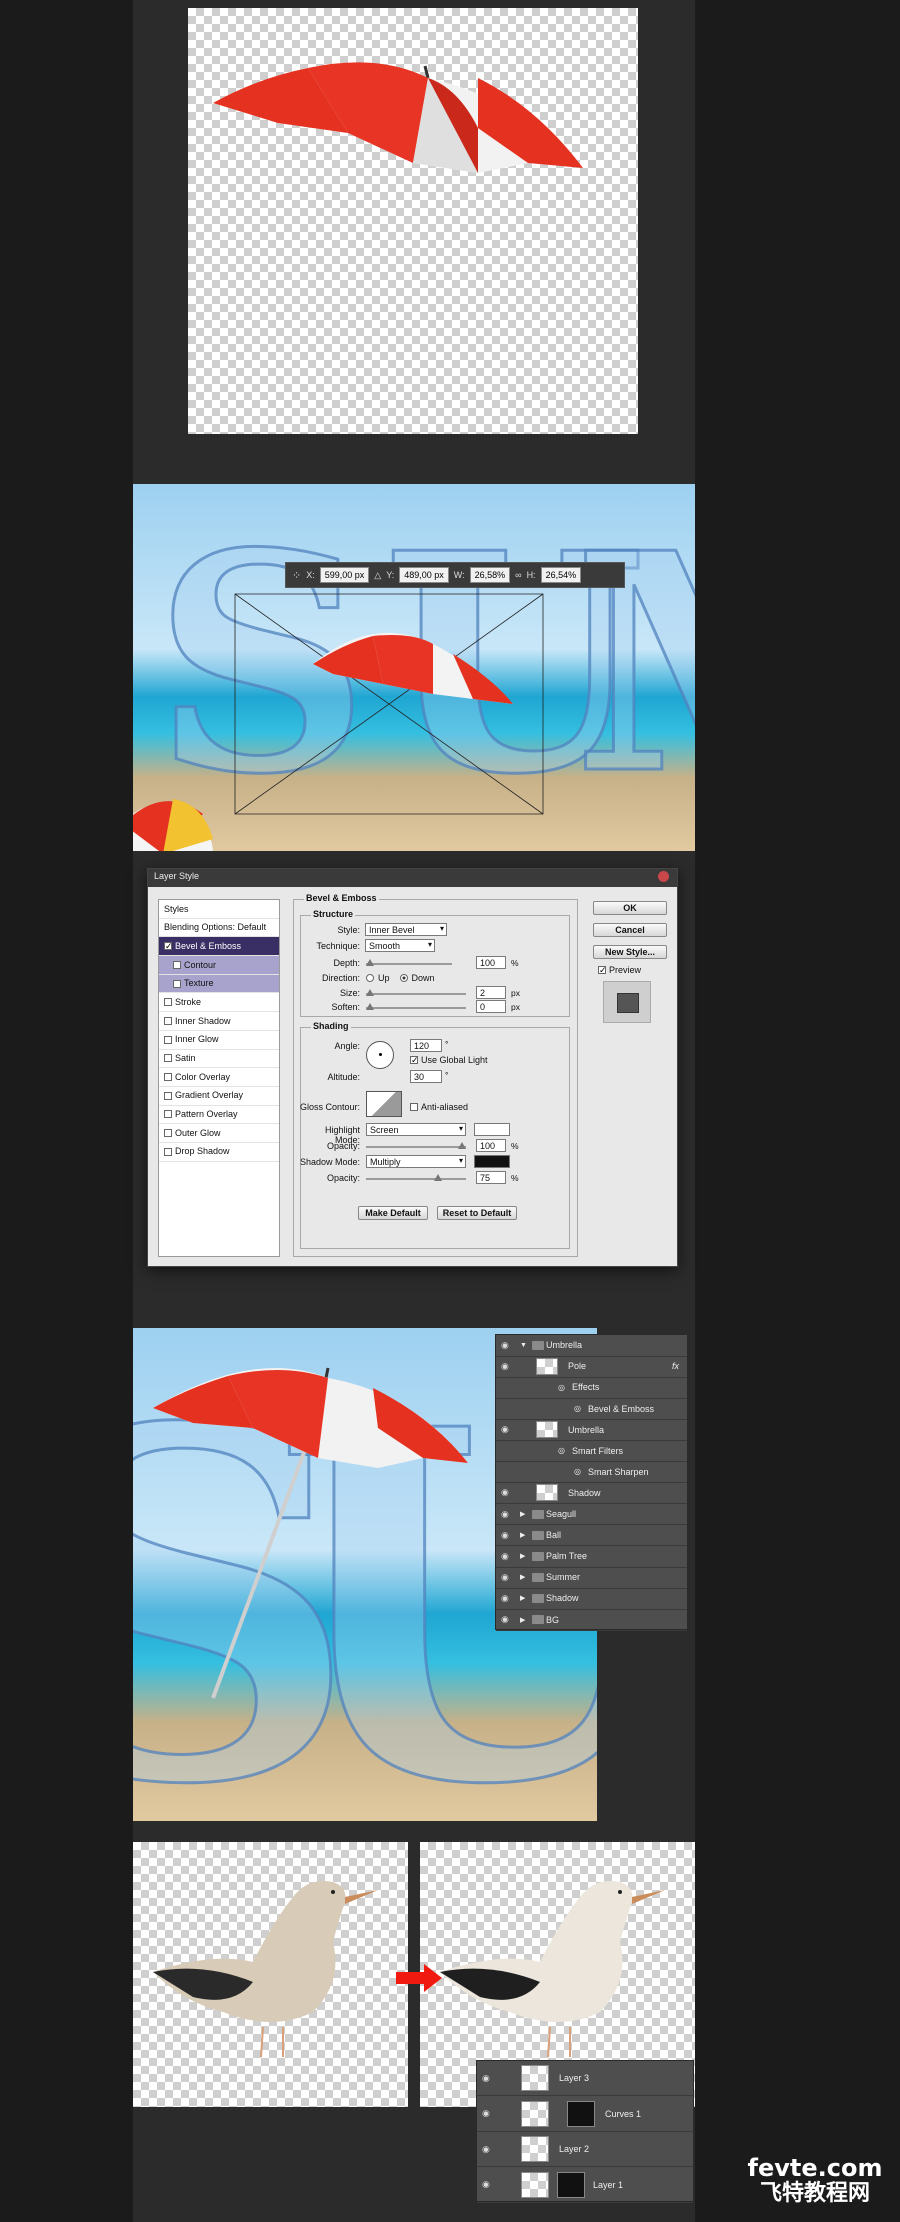 This screenshot has width=900, height=2222. I want to click on layer-row: ◉ Layer 3, so click(585, 2078).